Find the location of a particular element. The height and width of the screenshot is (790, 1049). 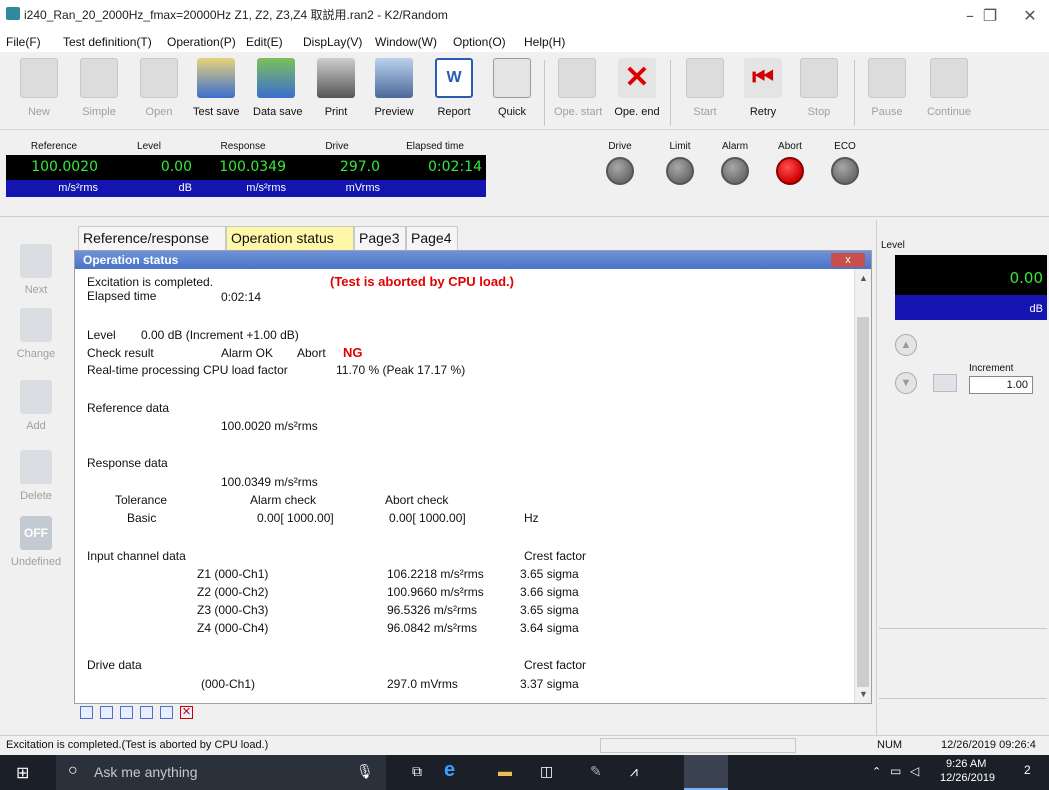

panel-close-button: x is located at coordinates (848, 260).